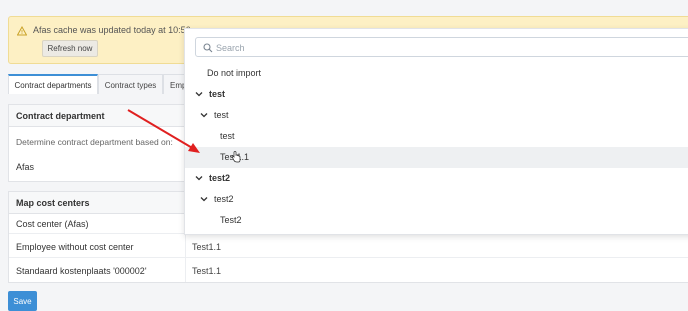 The width and height of the screenshot is (688, 311). I want to click on afas-label: Afas, so click(25, 167).